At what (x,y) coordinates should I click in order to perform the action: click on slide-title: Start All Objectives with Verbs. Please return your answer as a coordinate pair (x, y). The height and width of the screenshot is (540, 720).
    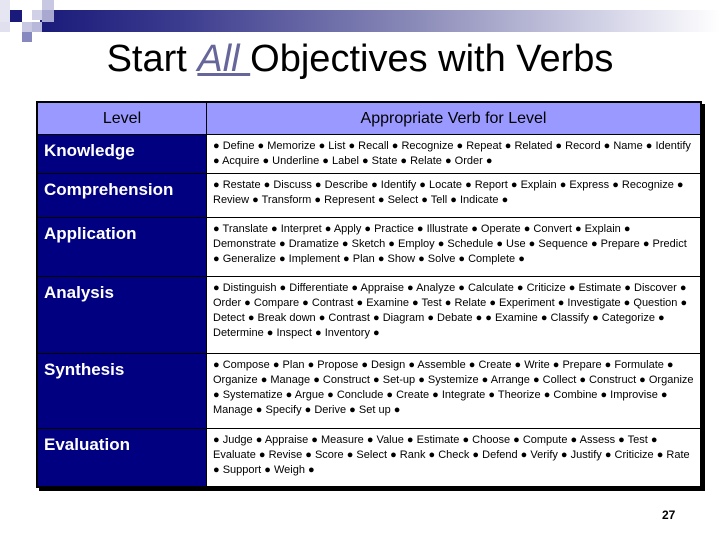
    Looking at the image, I should click on (360, 59).